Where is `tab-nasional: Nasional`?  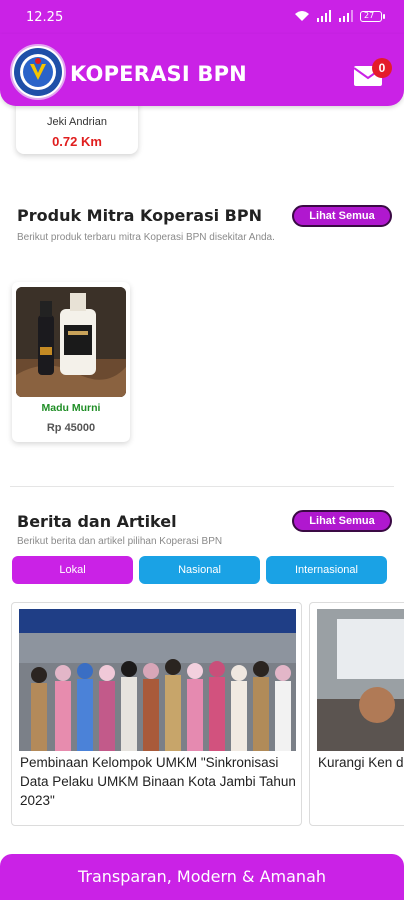 tab-nasional: Nasional is located at coordinates (199, 570).